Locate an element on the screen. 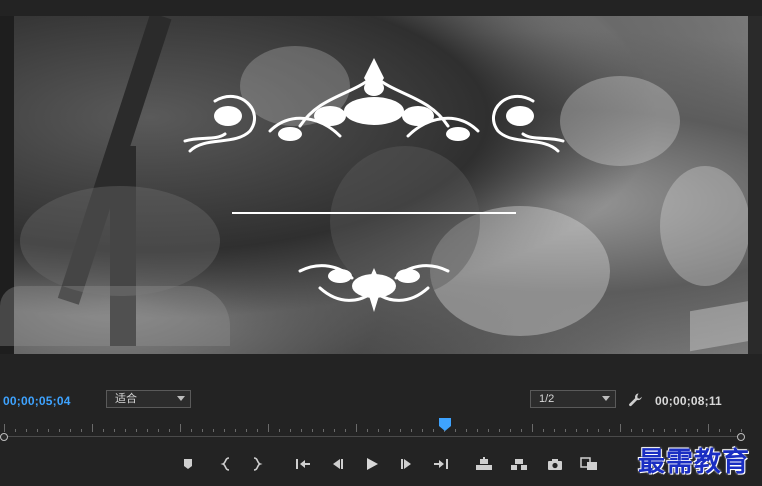 This screenshot has height=486, width=762. zoom-level-select: 适合 is located at coordinates (148, 399).